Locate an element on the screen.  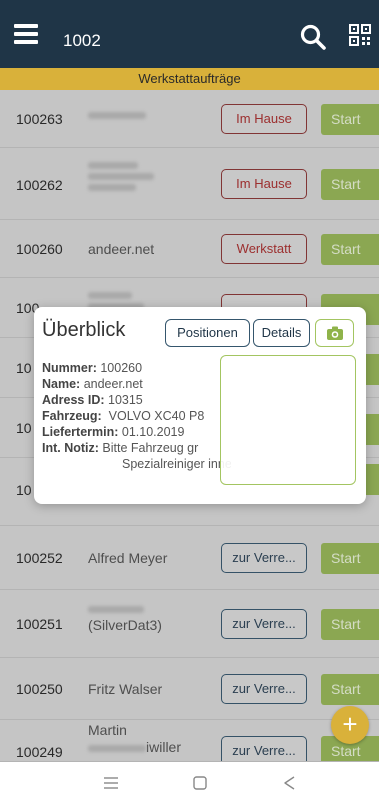
search-icon is located at coordinates (313, 37).